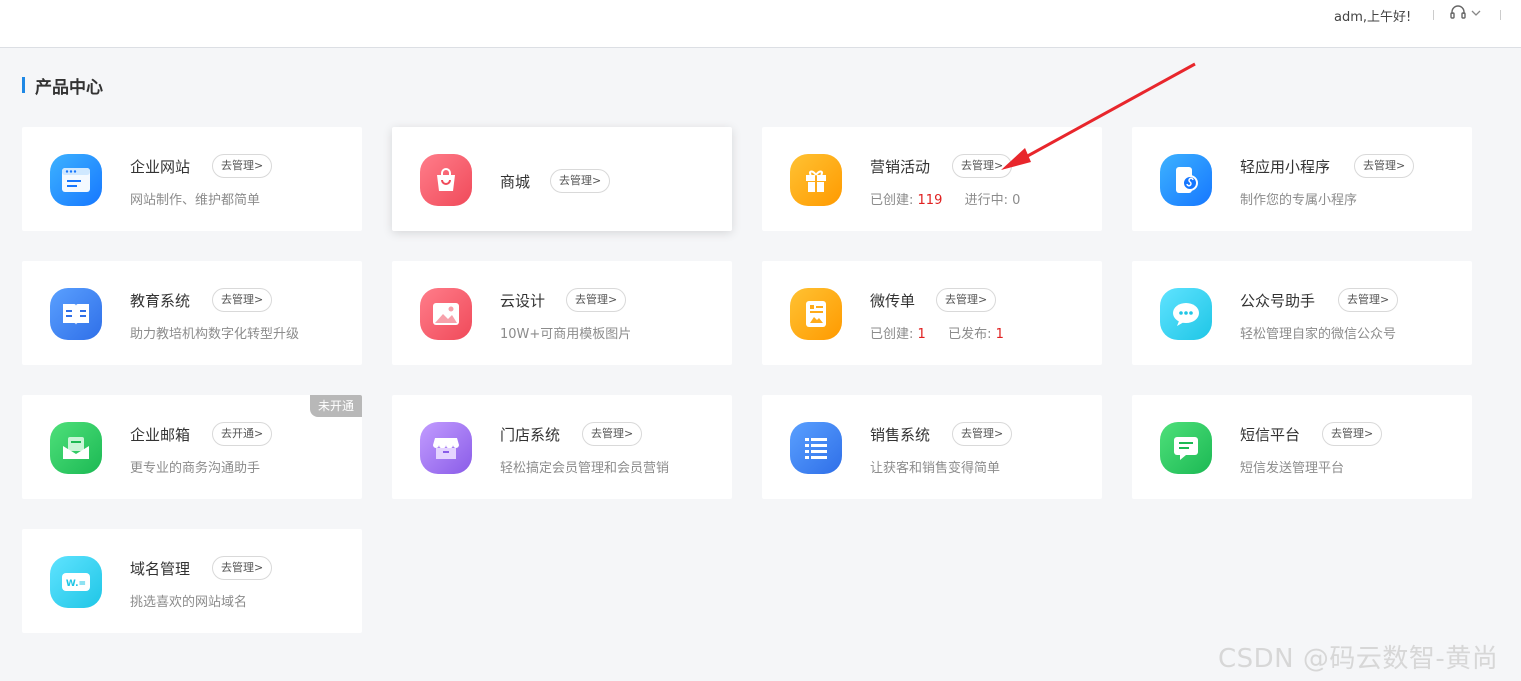 Image resolution: width=1521 pixels, height=681 pixels. What do you see at coordinates (192, 447) in the screenshot?
I see `product-card-mail: 未开通 企业邮箱 去开通> 更专业的商务沟通助手` at bounding box center [192, 447].